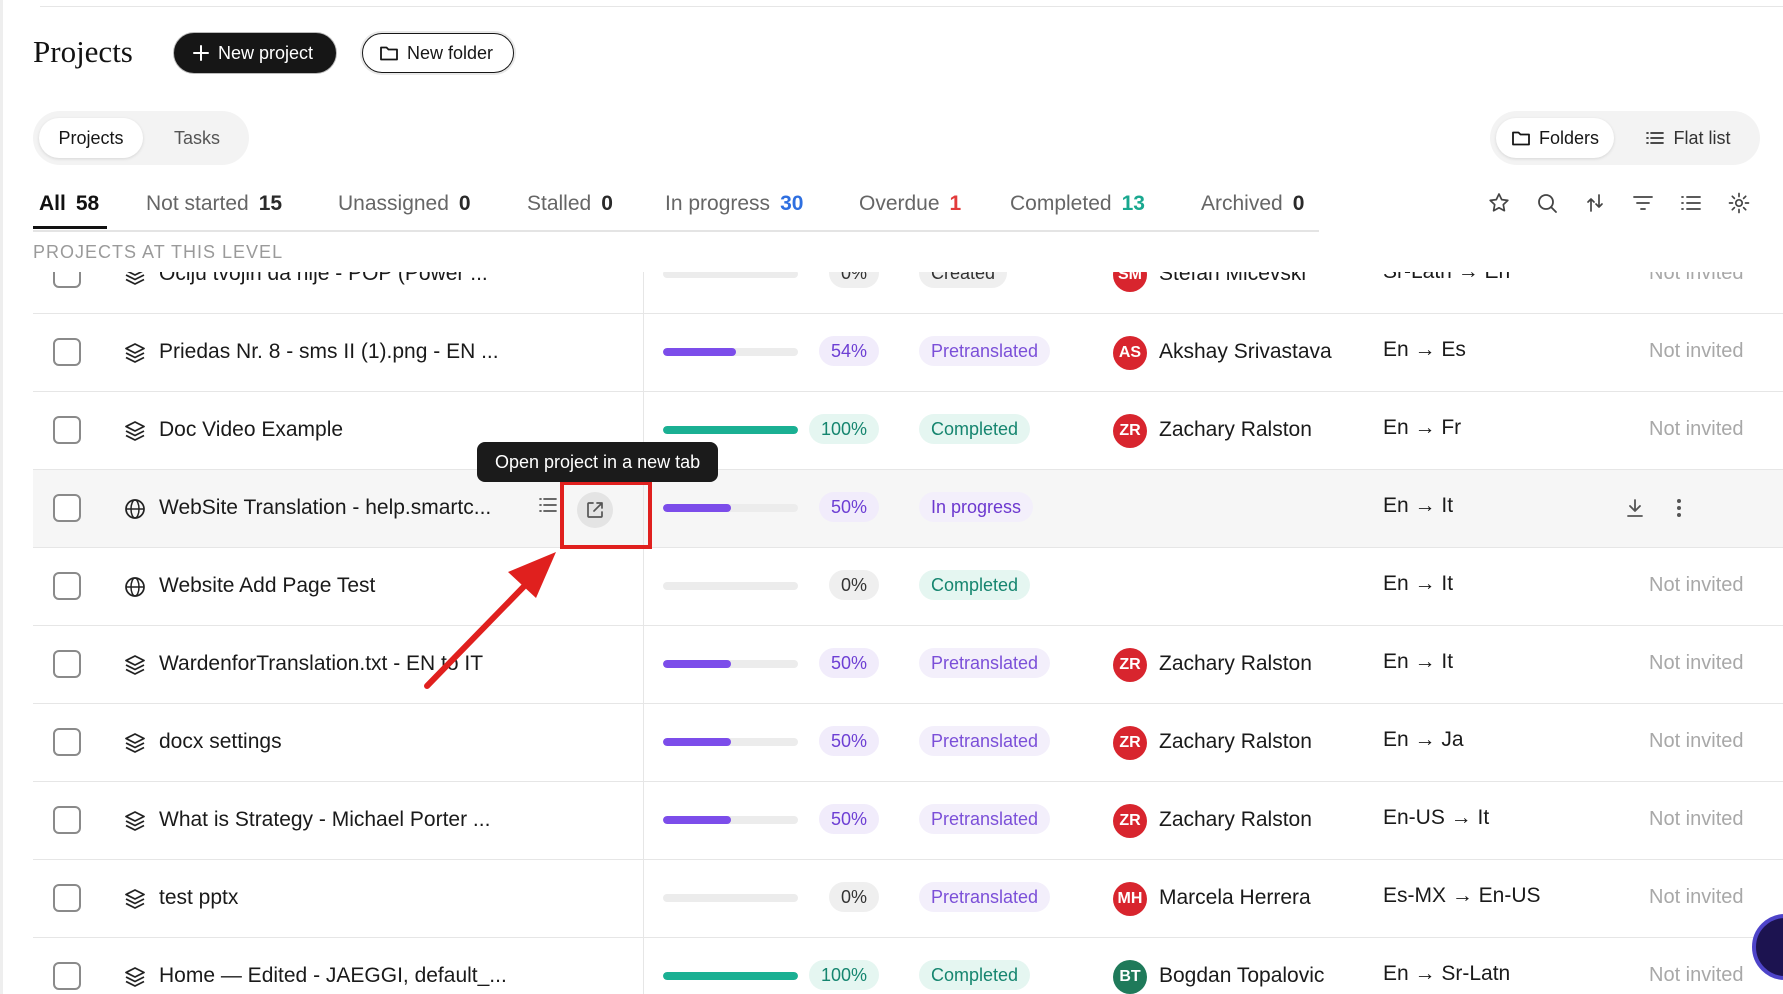 Image resolution: width=1783 pixels, height=994 pixels. Describe the element at coordinates (404, 204) in the screenshot. I see `tab-unassigned: Unassigned 0` at that location.